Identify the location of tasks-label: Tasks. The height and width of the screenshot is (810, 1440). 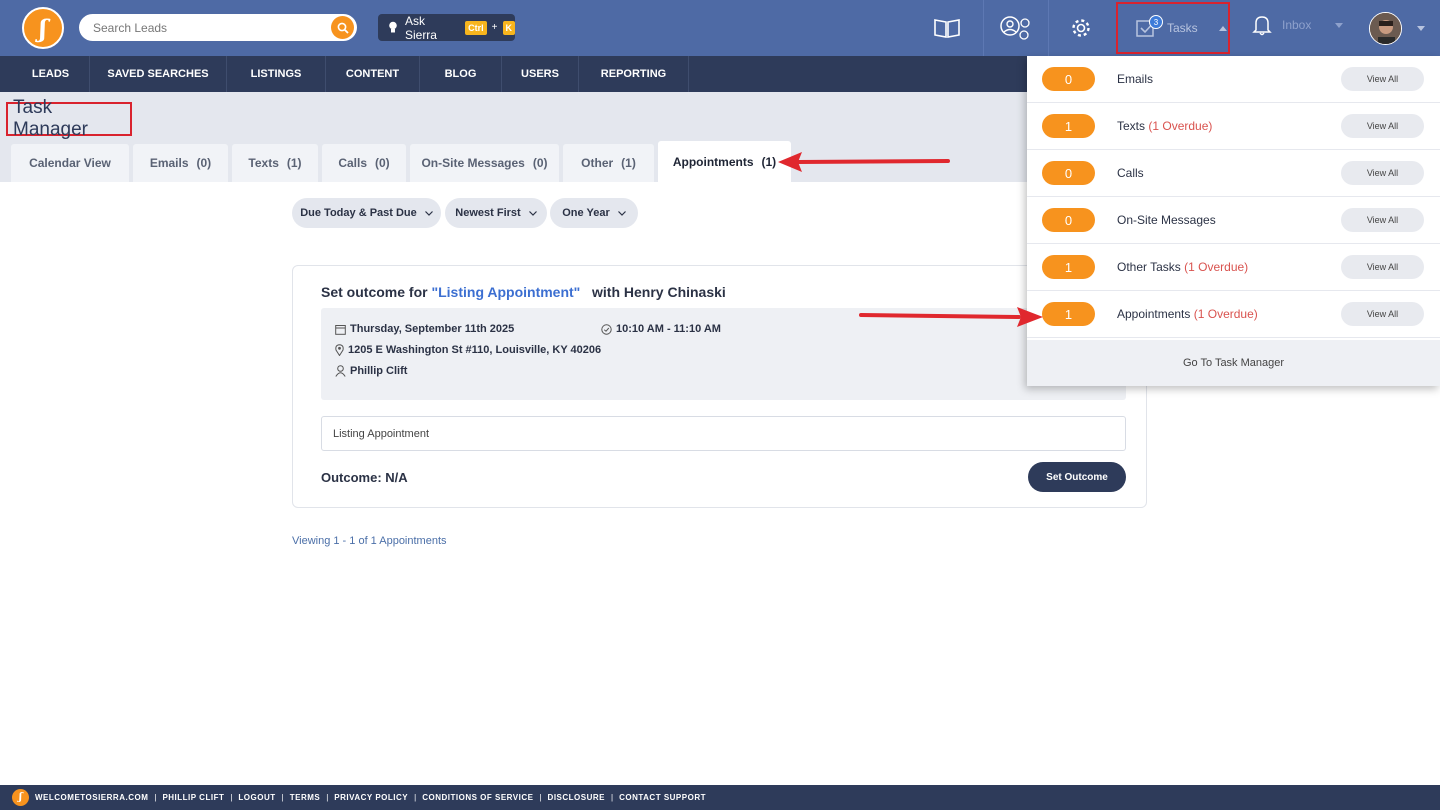
(1182, 28).